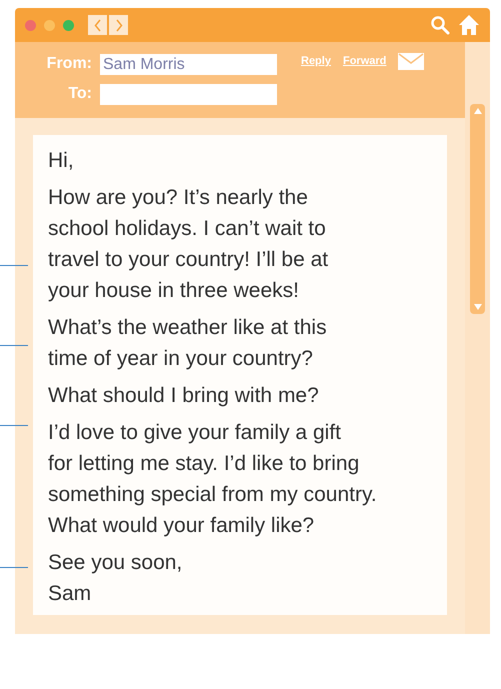 The image size is (501, 689). I want to click on envelope-icon, so click(411, 61).